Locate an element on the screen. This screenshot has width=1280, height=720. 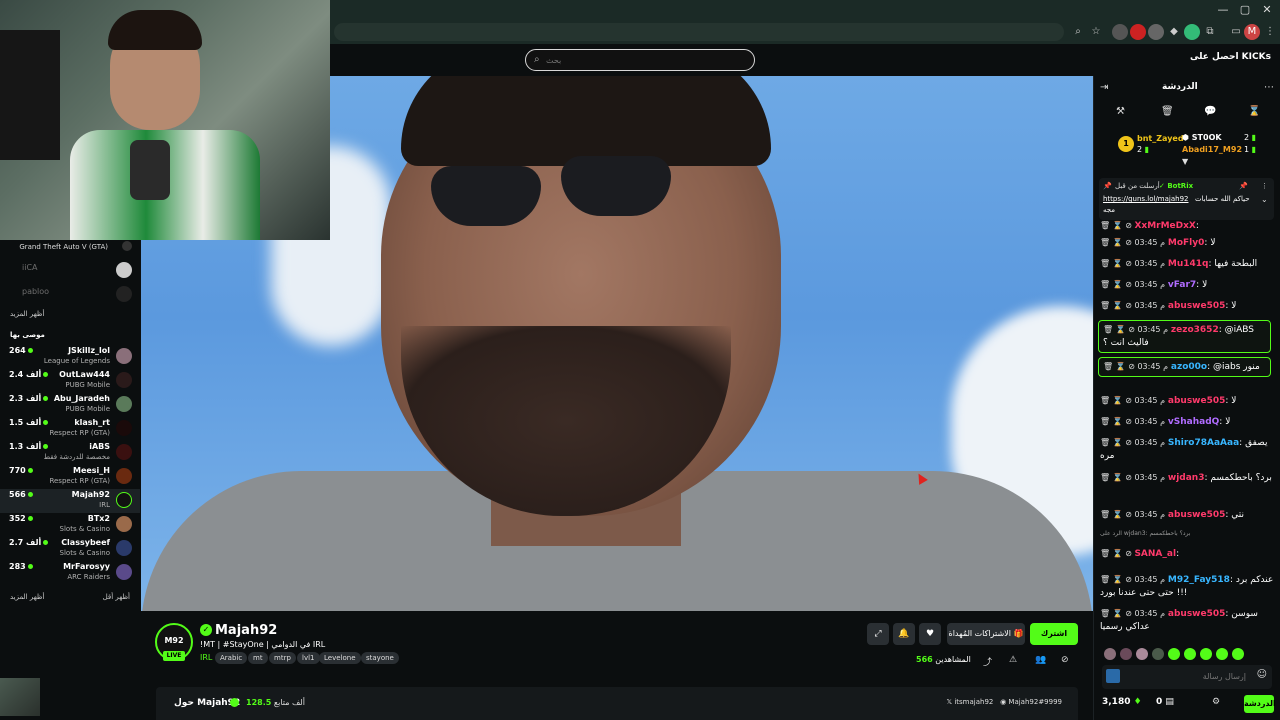
sidebar-item-jskillz: JSkillz_lol League of Legends 264 is located at coordinates (70, 357).